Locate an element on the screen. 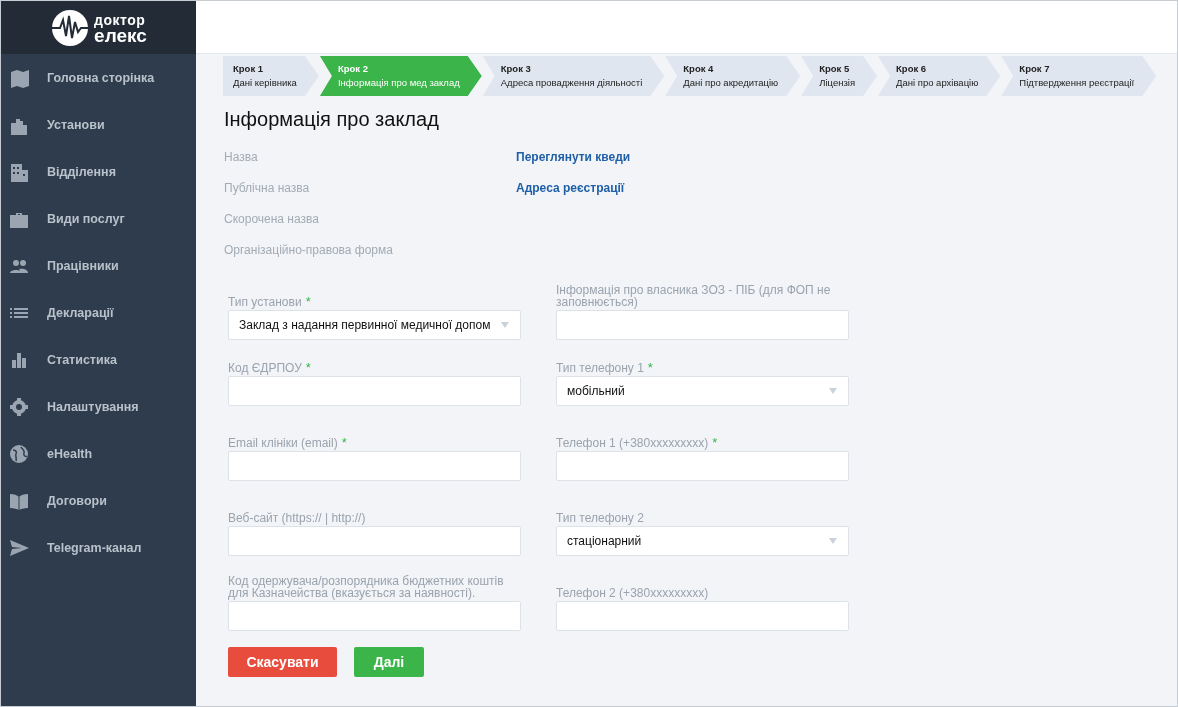  field-label: Скорочена назва is located at coordinates (272, 219).